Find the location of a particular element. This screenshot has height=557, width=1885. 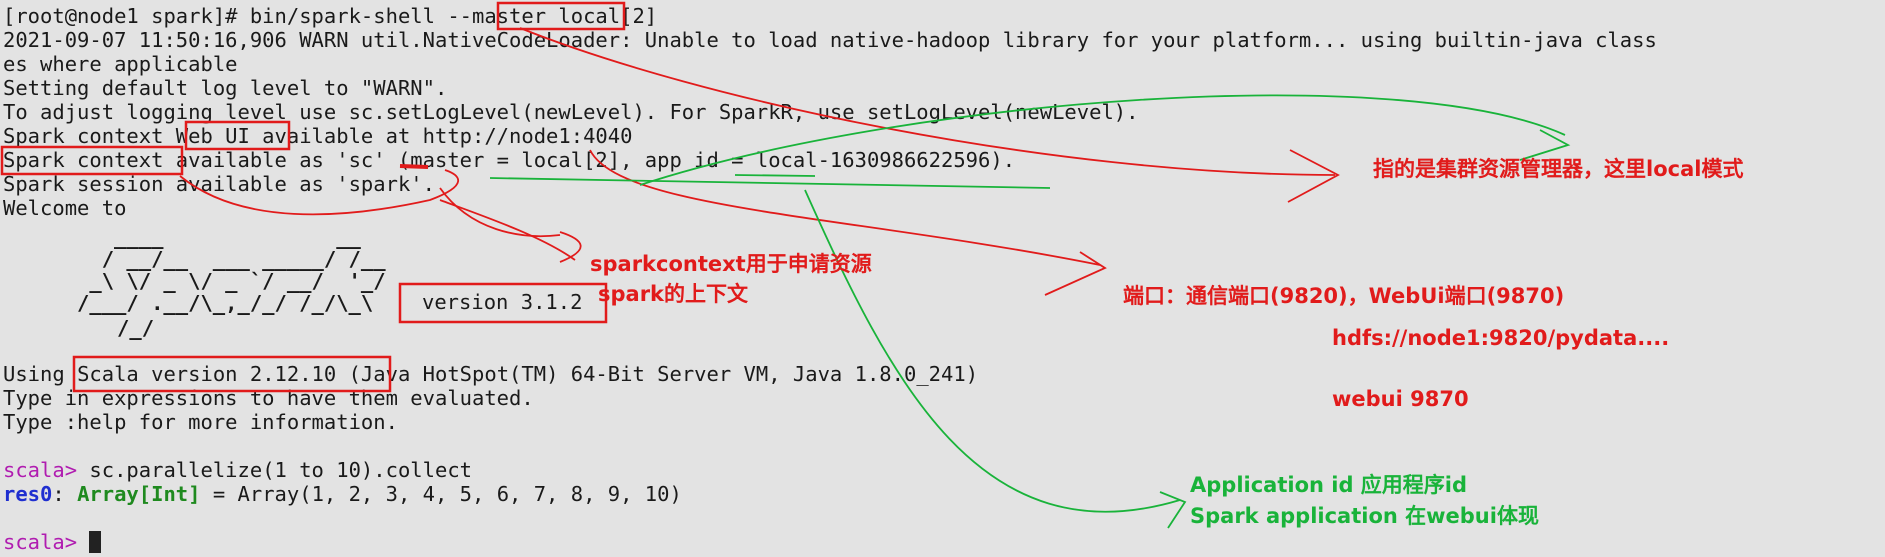

spark-version-text: version 3.1.2 is located at coordinates (502, 302).